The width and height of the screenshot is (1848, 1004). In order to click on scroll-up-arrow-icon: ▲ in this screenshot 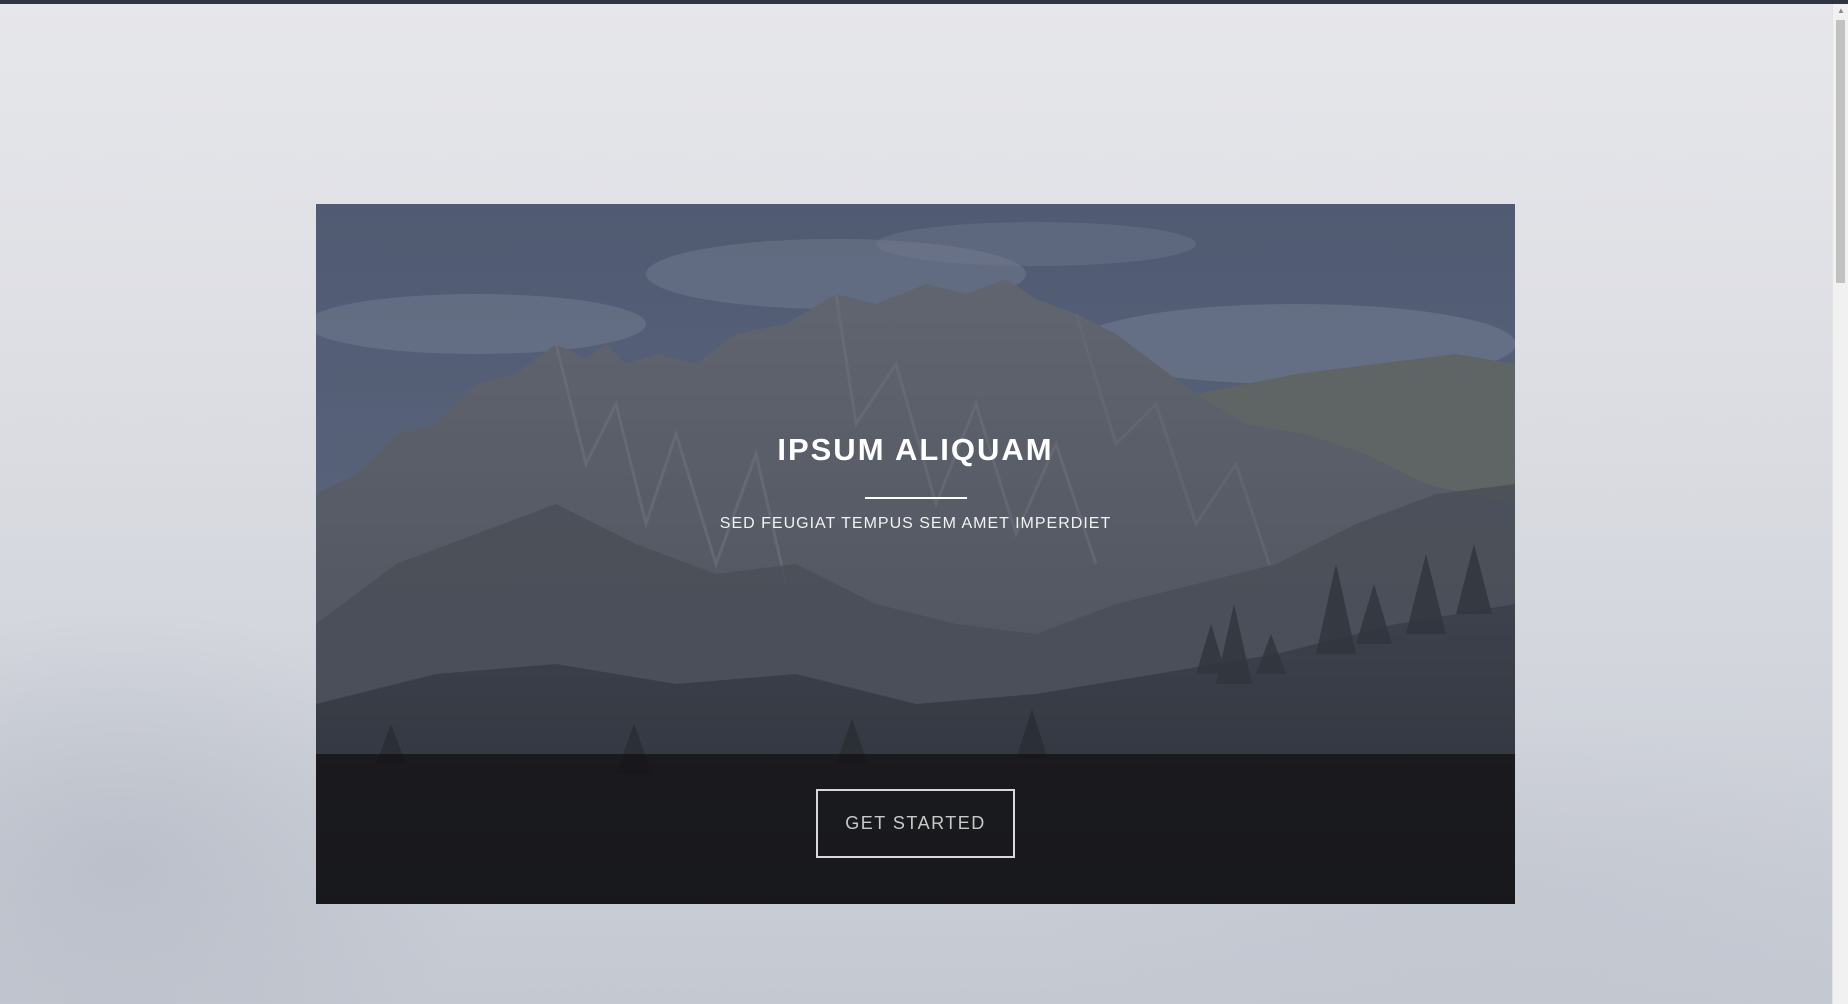, I will do `click(1840, 11)`.